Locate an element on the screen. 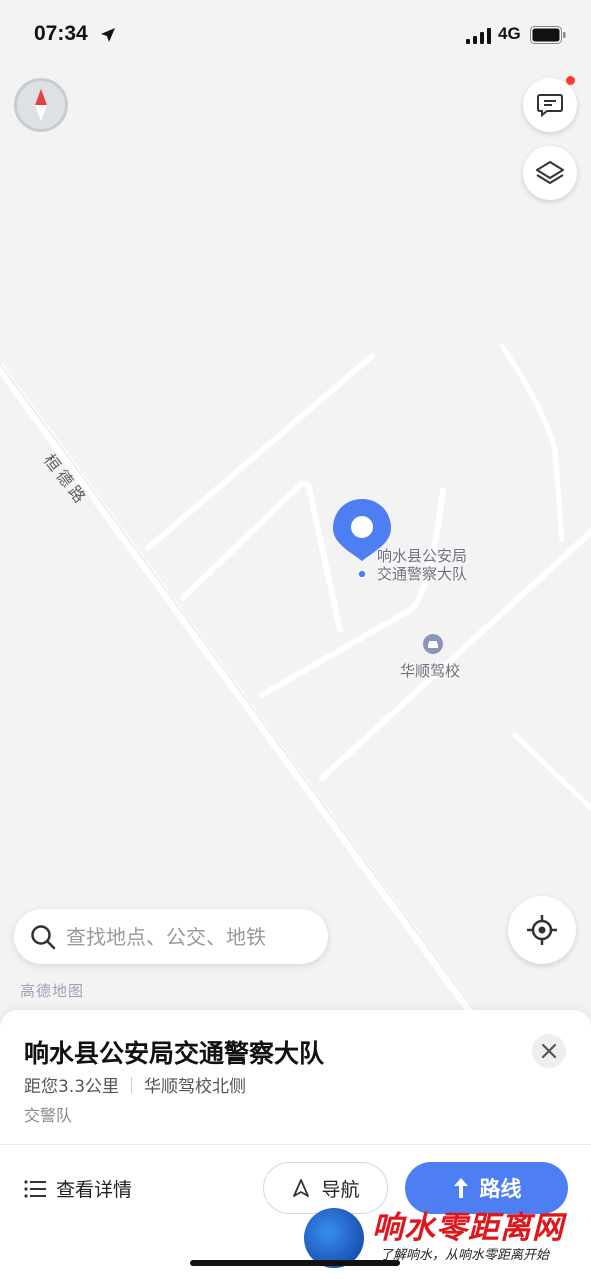 This screenshot has height=1279, width=591. route-arrow-icon is located at coordinates (460, 1188).